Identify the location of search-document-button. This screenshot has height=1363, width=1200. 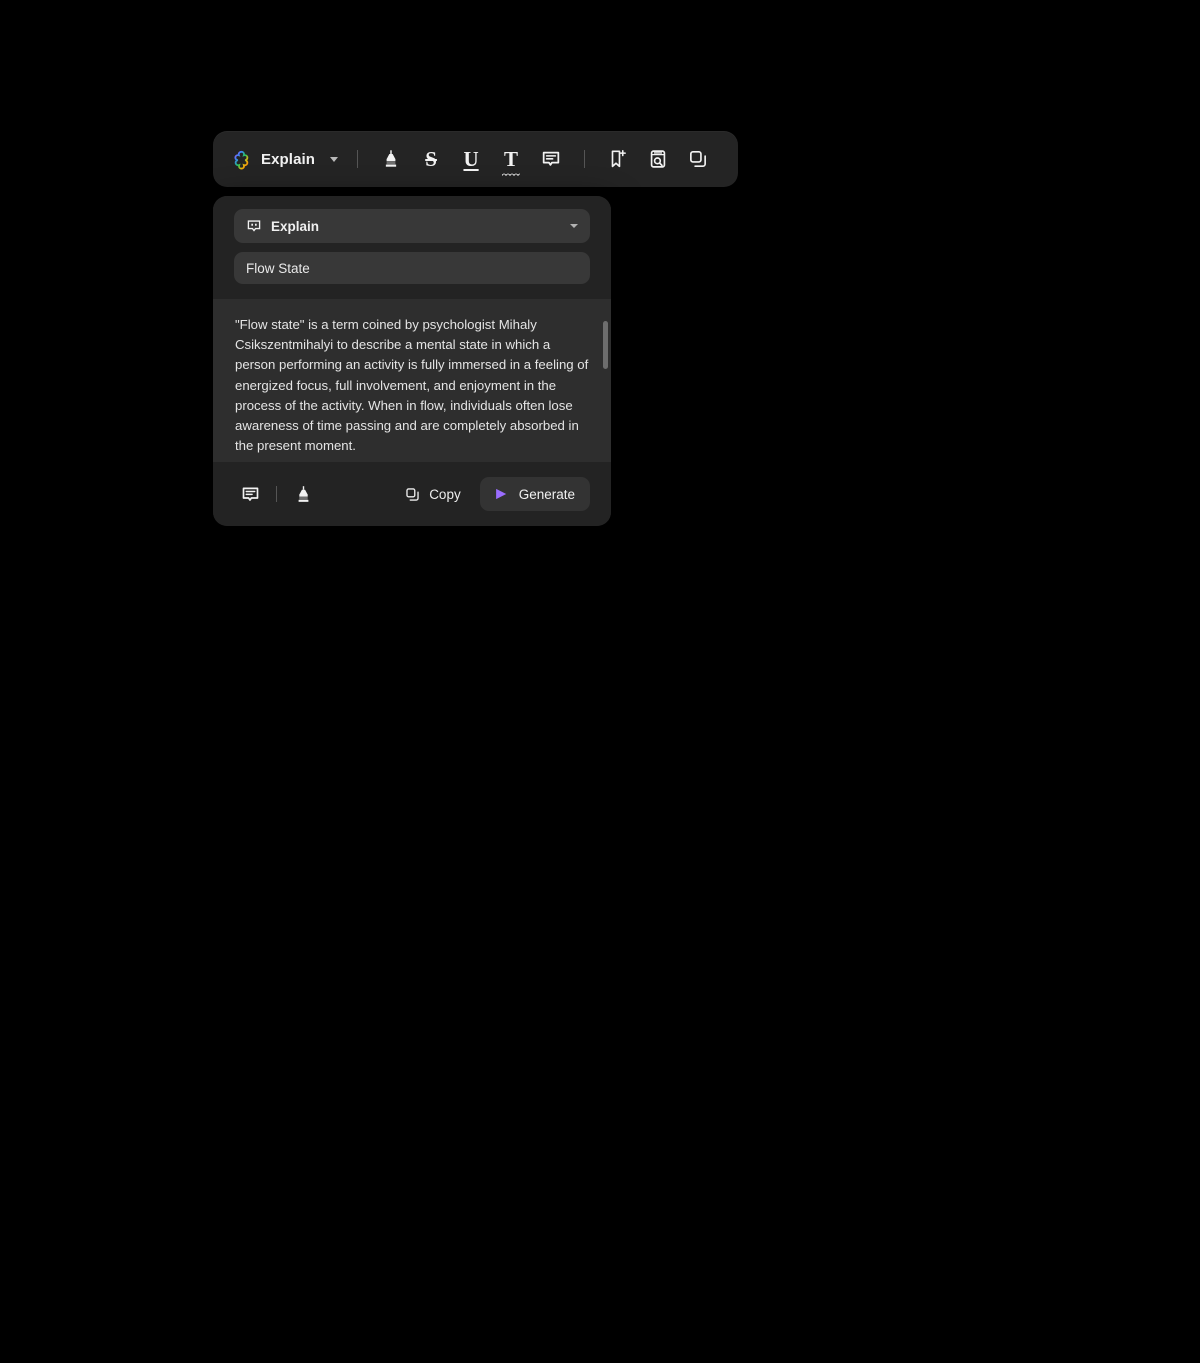
(658, 159).